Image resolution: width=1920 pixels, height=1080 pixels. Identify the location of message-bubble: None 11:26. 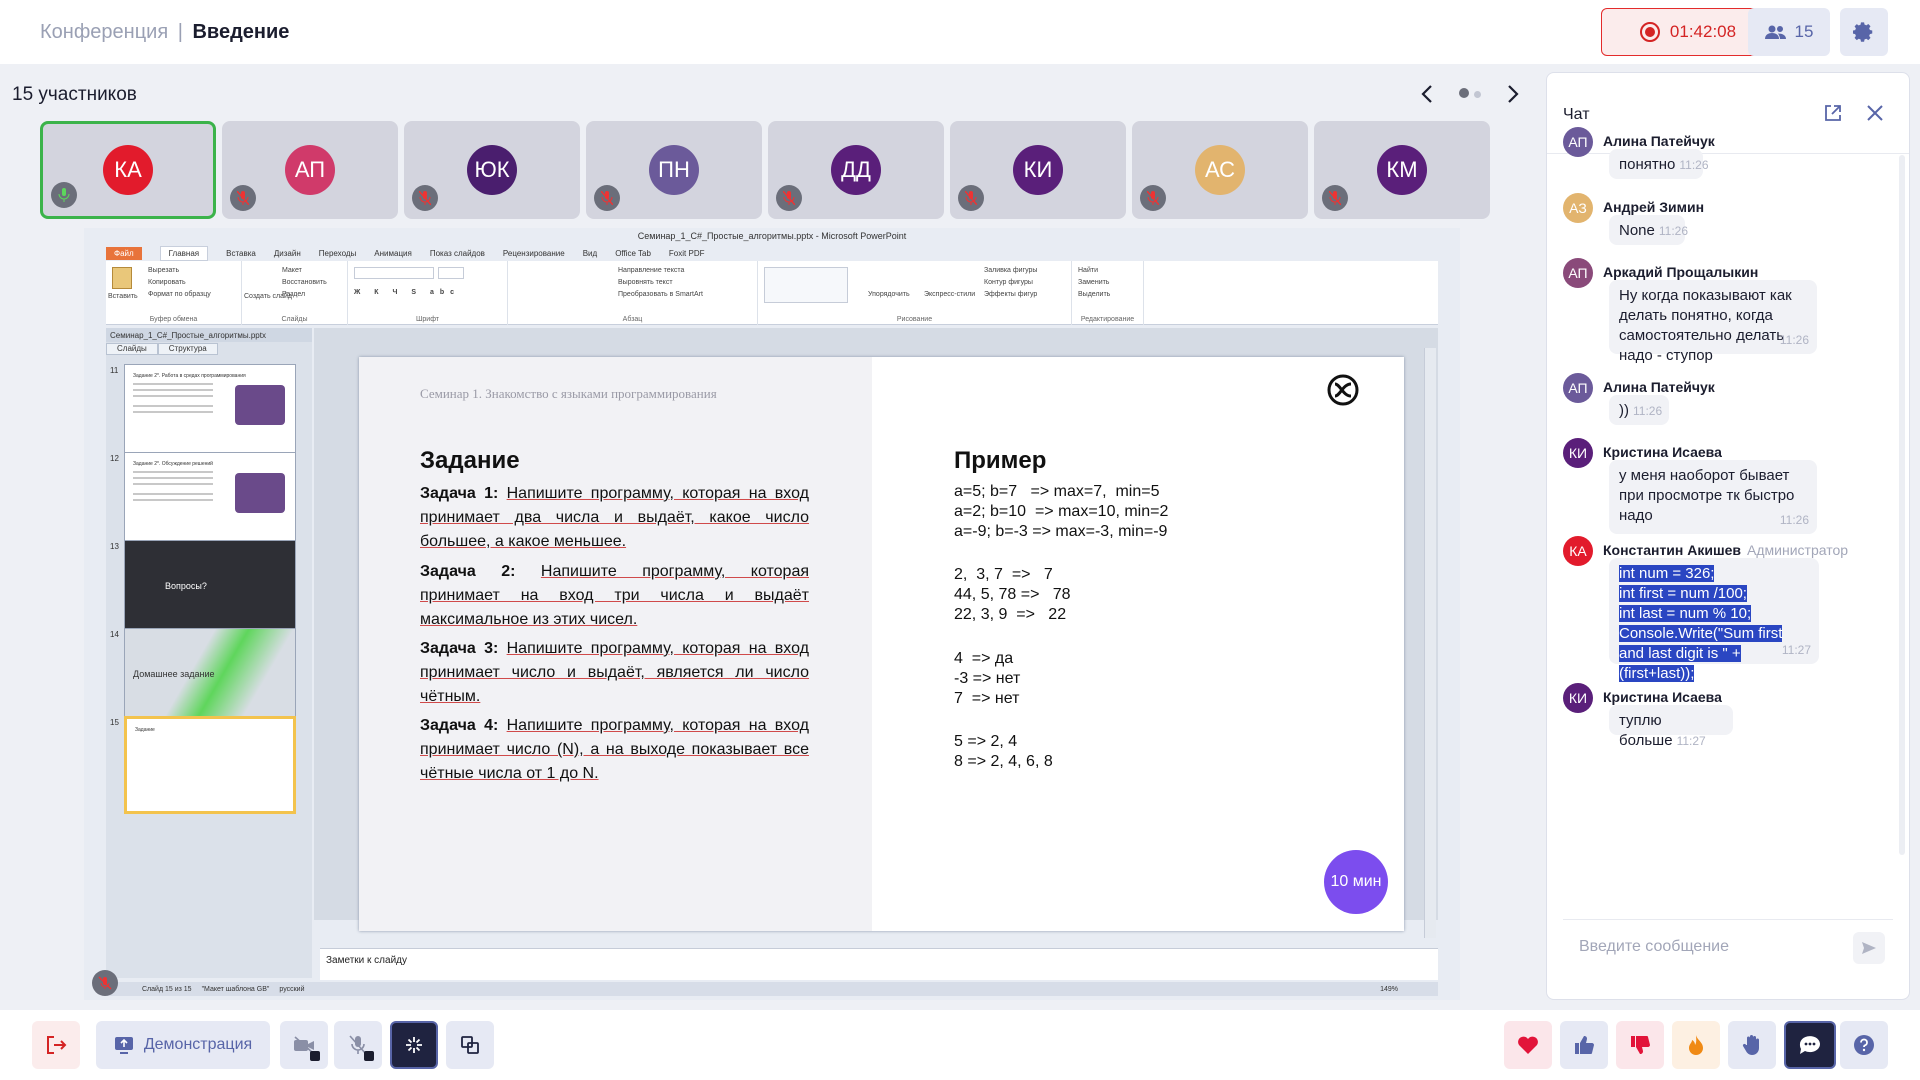
(1648, 230).